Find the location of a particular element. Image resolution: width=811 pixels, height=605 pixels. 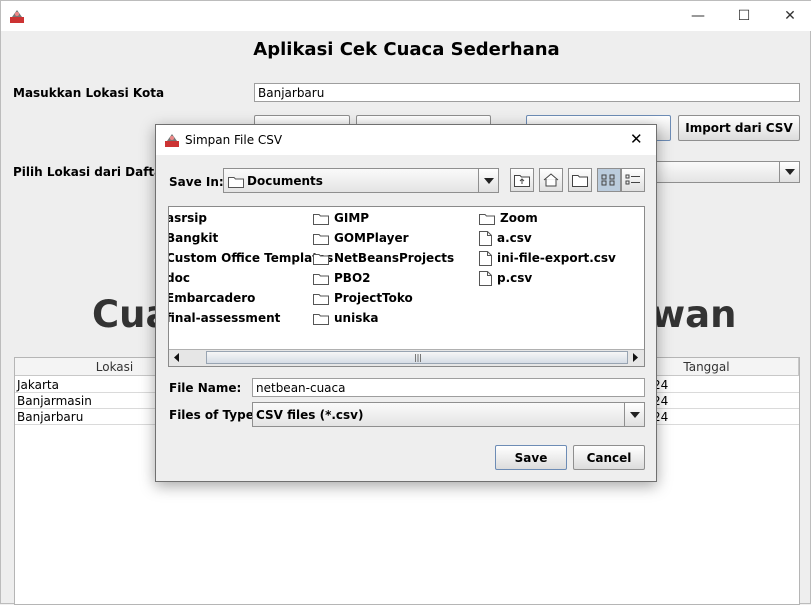

file-name: asrsip is located at coordinates (188, 218).